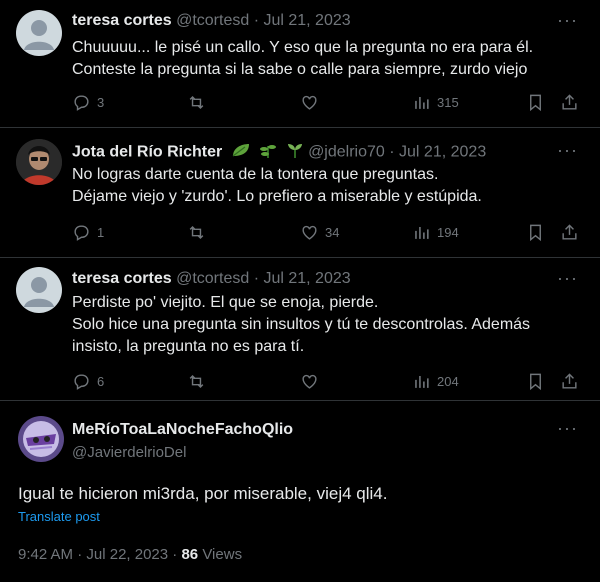 The height and width of the screenshot is (582, 600). I want to click on like-count: 34, so click(332, 232).